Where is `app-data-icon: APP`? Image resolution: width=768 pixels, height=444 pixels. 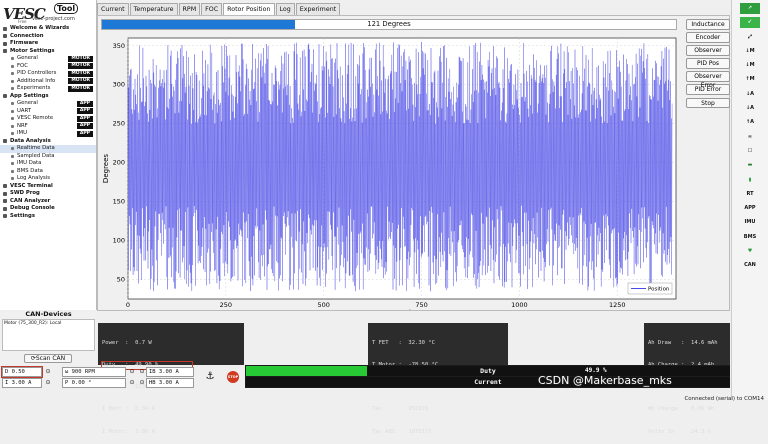 app-data-icon: APP is located at coordinates (750, 208).